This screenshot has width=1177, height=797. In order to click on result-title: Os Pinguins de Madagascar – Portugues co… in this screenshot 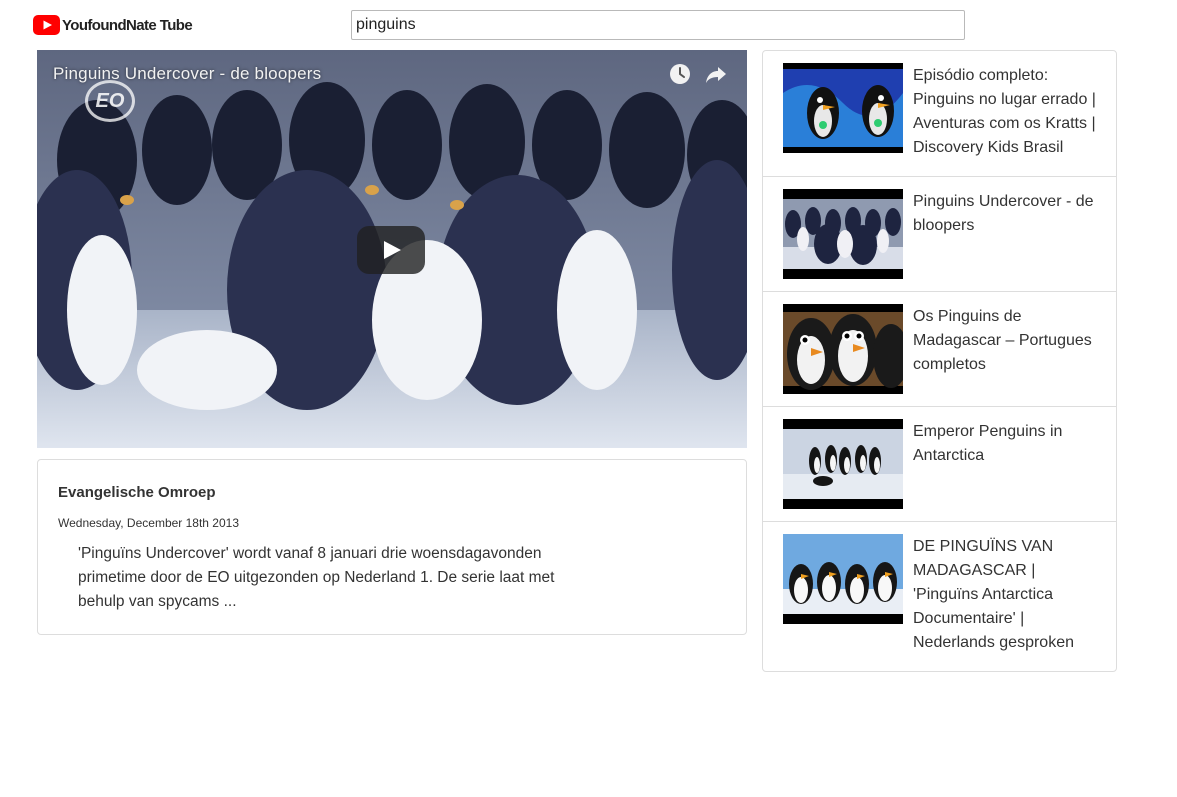, I will do `click(1008, 341)`.